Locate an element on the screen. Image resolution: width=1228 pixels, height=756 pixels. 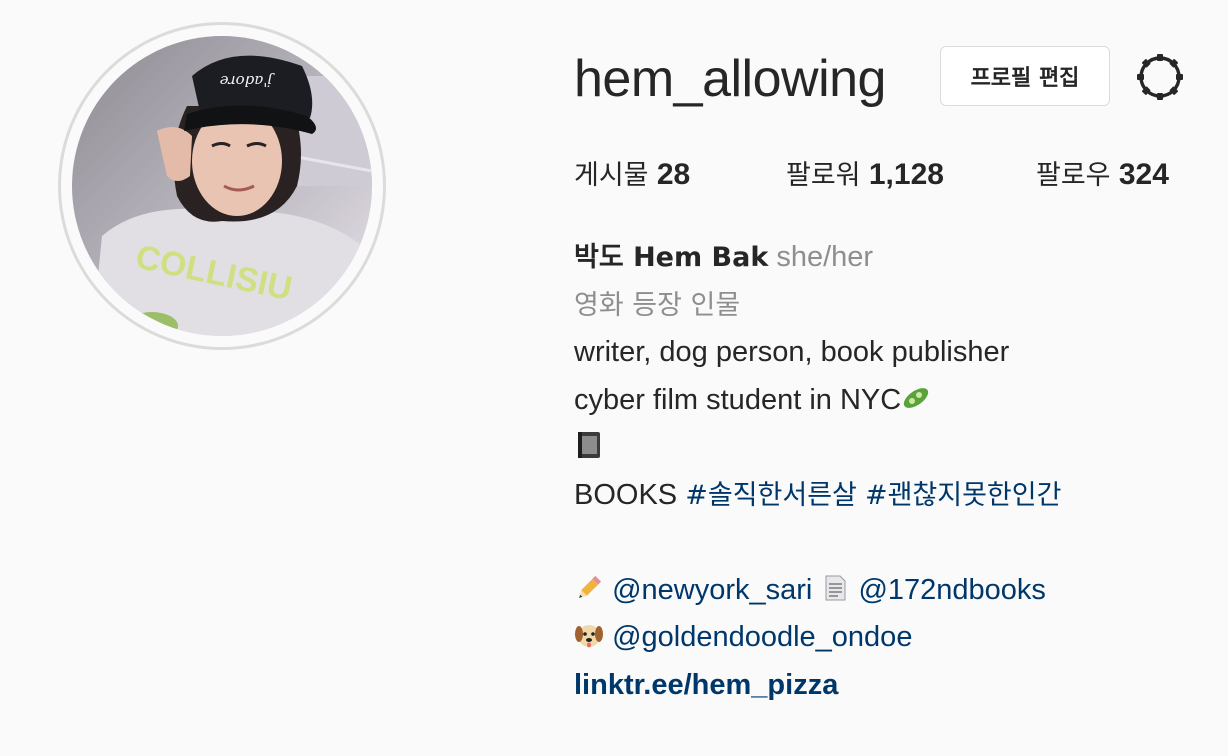
notebook-icon is located at coordinates (589, 445).